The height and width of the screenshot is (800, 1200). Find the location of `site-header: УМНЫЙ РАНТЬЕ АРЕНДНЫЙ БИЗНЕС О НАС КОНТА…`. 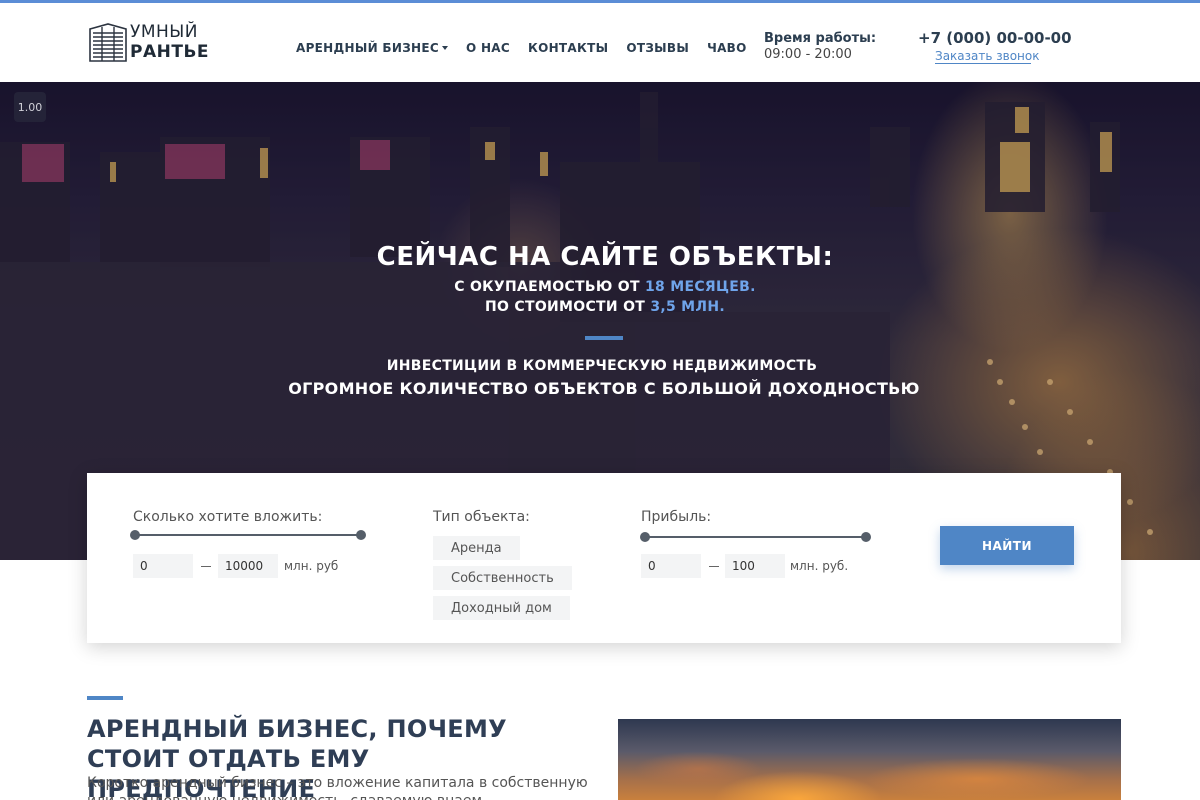

site-header: УМНЫЙ РАНТЬЕ АРЕНДНЫЙ БИЗНЕС О НАС КОНТА… is located at coordinates (600, 42).